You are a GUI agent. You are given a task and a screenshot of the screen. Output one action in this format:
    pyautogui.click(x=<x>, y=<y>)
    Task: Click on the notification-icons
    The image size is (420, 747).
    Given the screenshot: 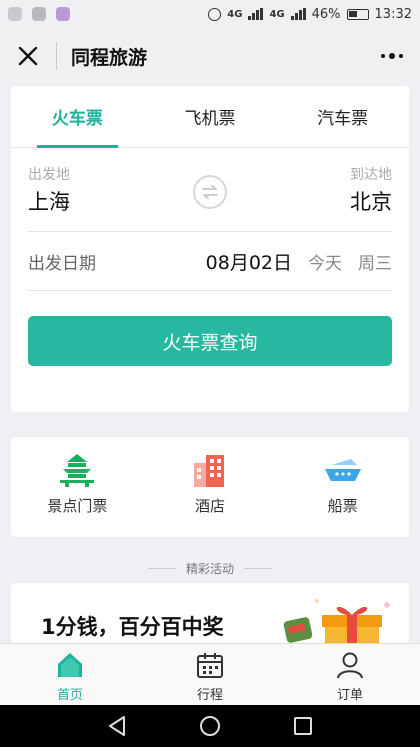 What is the action you would take?
    pyautogui.click(x=39, y=14)
    